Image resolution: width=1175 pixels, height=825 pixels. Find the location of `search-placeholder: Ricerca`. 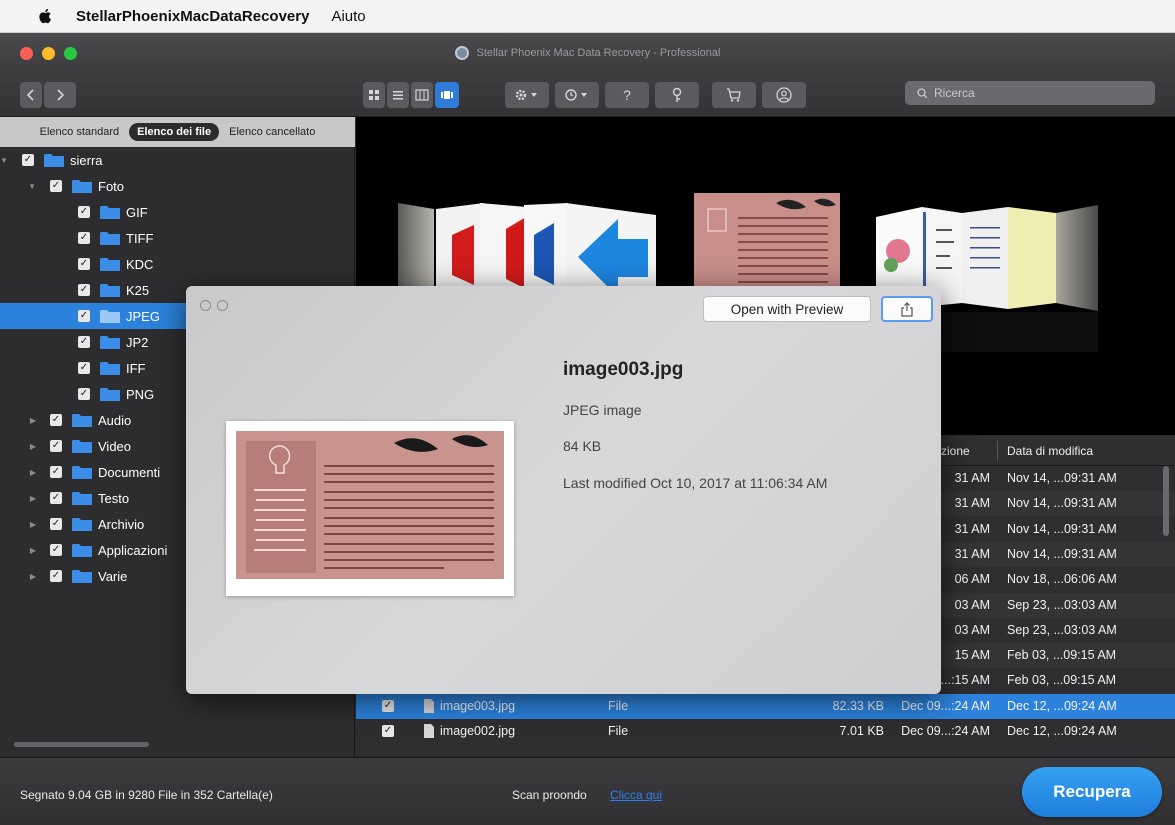

search-placeholder: Ricerca is located at coordinates (954, 93).